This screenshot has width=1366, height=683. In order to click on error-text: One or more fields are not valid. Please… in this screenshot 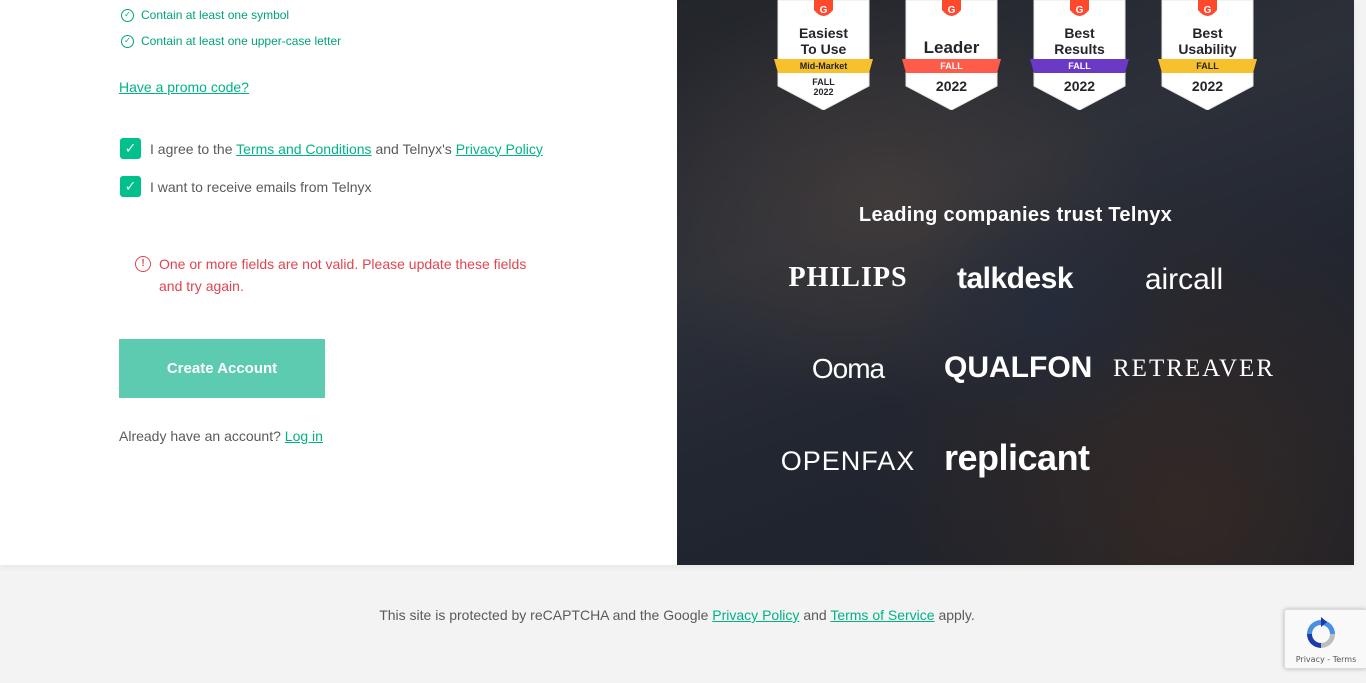, I will do `click(343, 275)`.